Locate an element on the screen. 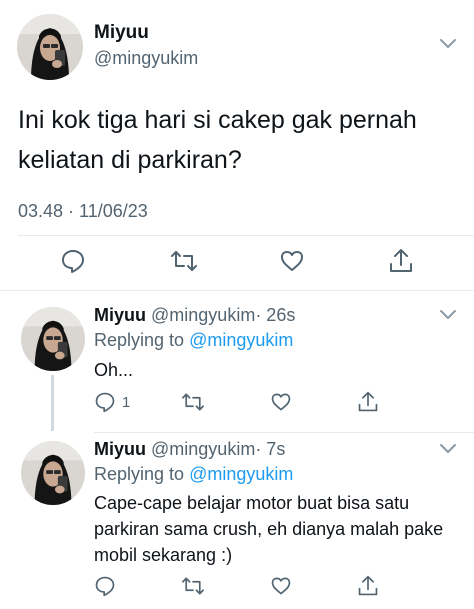 The image size is (474, 609). thread-line is located at coordinates (52, 403).